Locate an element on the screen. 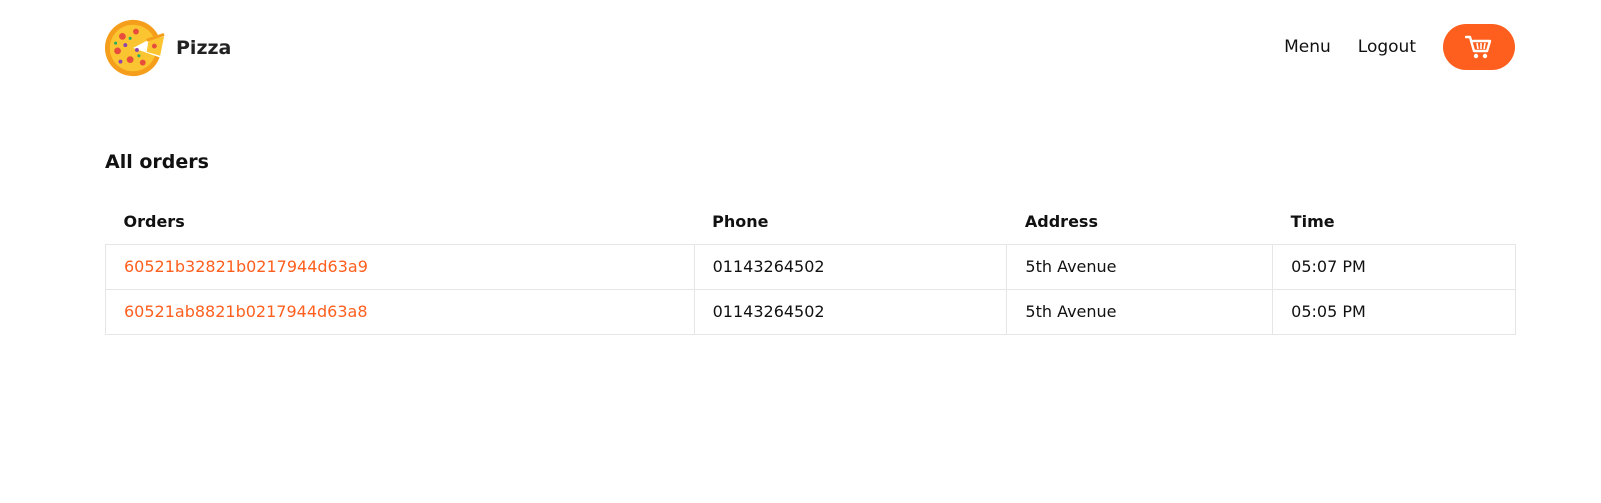 The height and width of the screenshot is (503, 1601). page-title: All orders is located at coordinates (157, 162).